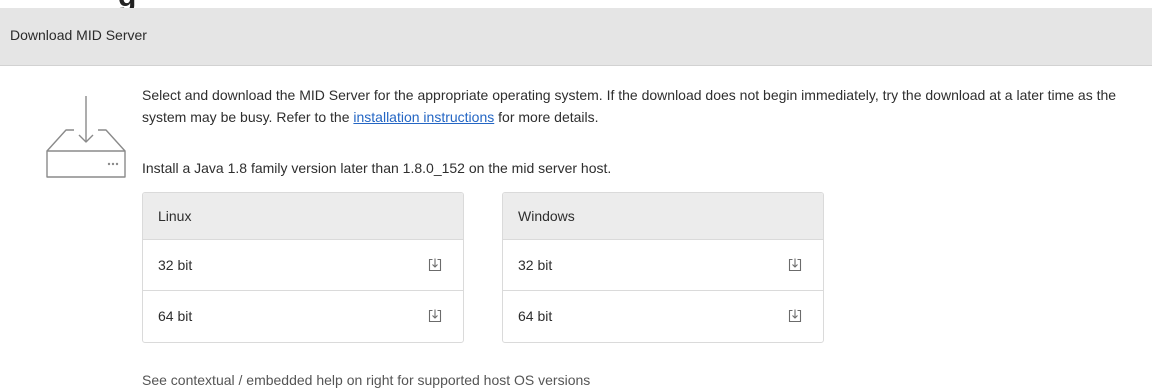 This screenshot has height=388, width=1152. I want to click on section-title: Download MID Server, so click(78, 35).